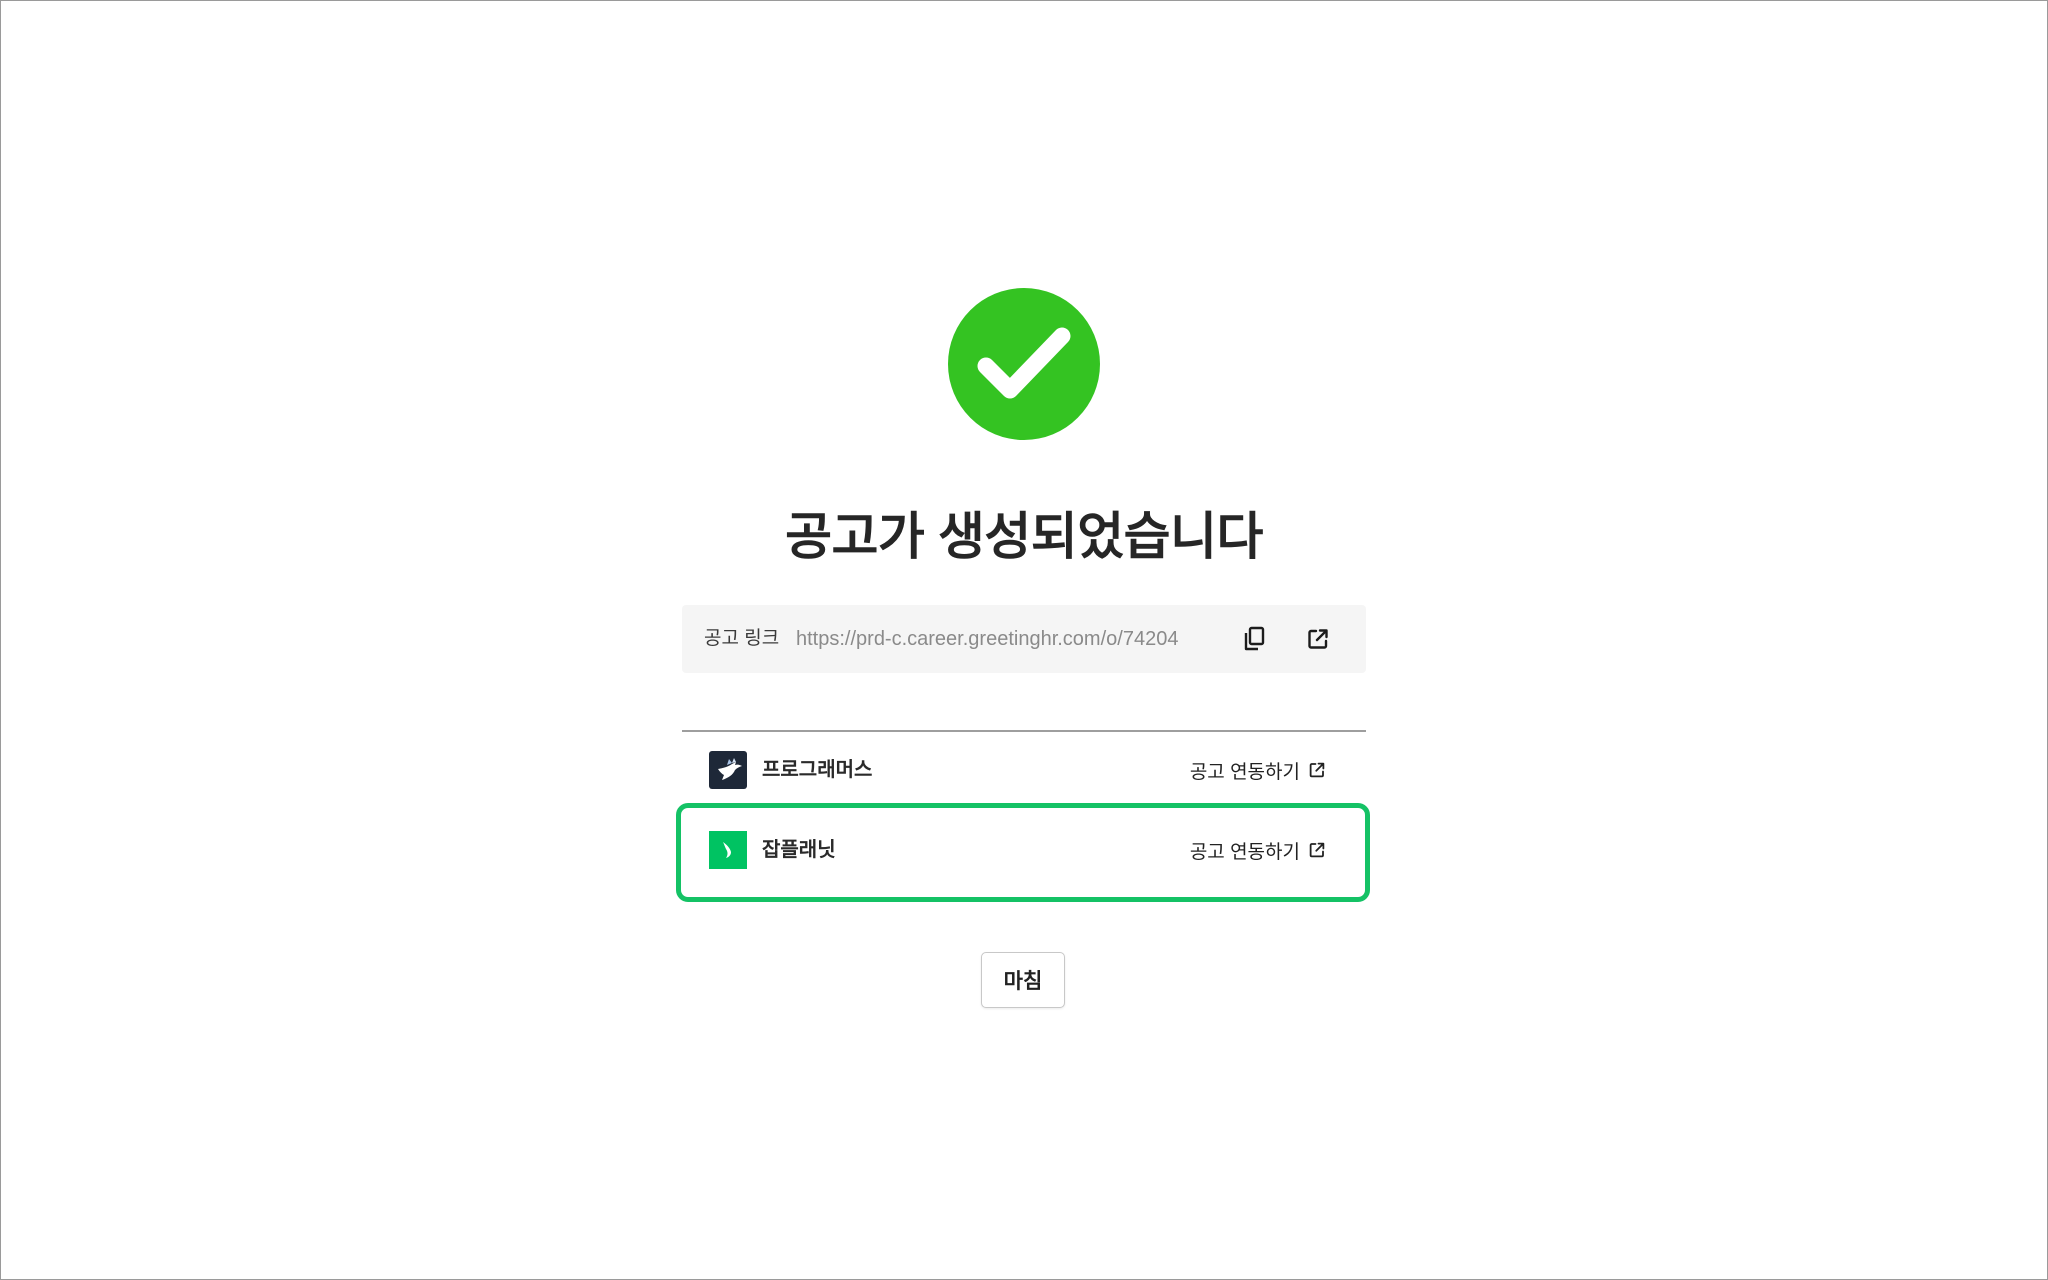 Image resolution: width=2048 pixels, height=1280 pixels. Describe the element at coordinates (1024, 364) in the screenshot. I see `success-check-icon` at that location.